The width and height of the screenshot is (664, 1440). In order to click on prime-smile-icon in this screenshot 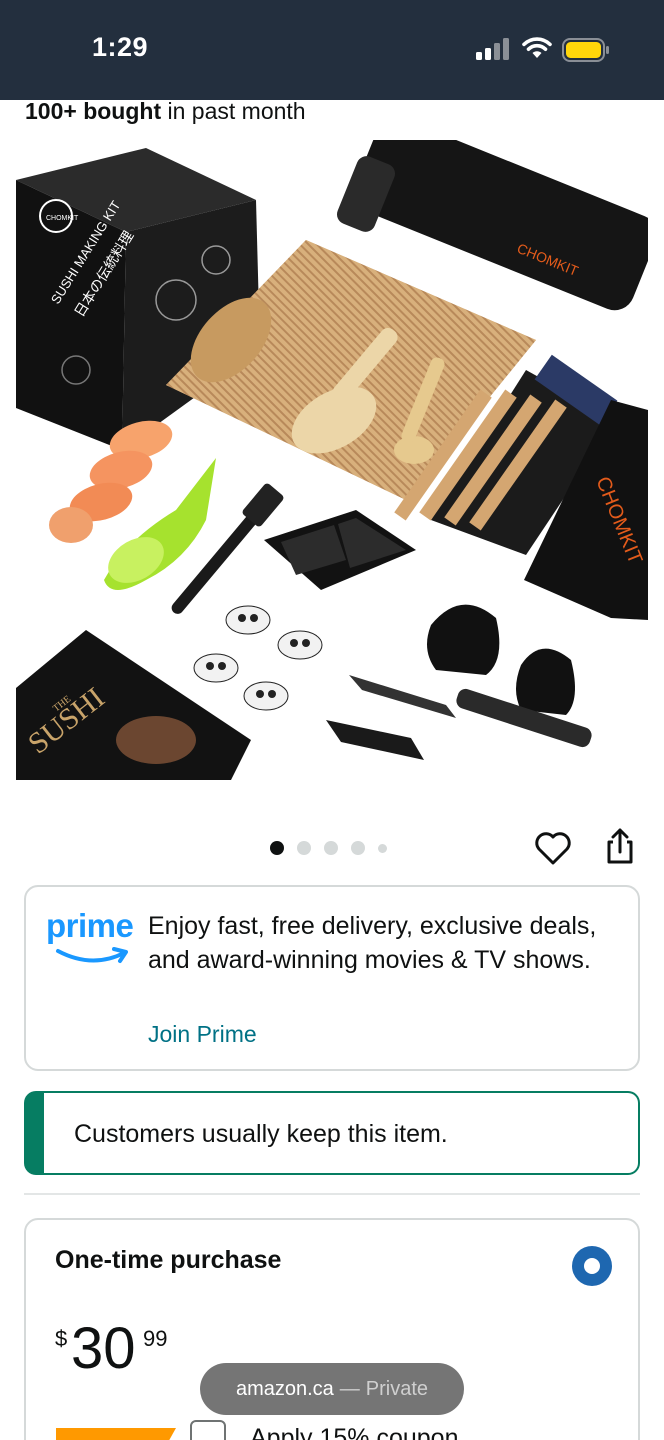, I will do `click(92, 955)`.